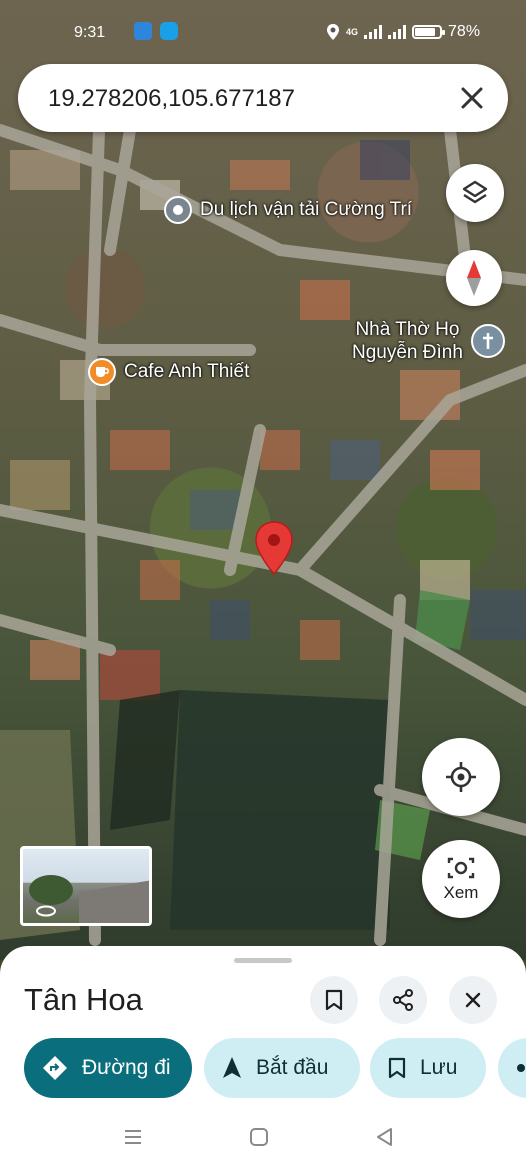 This screenshot has height=1168, width=526. What do you see at coordinates (352, 32) in the screenshot?
I see `network-type: 4G` at bounding box center [352, 32].